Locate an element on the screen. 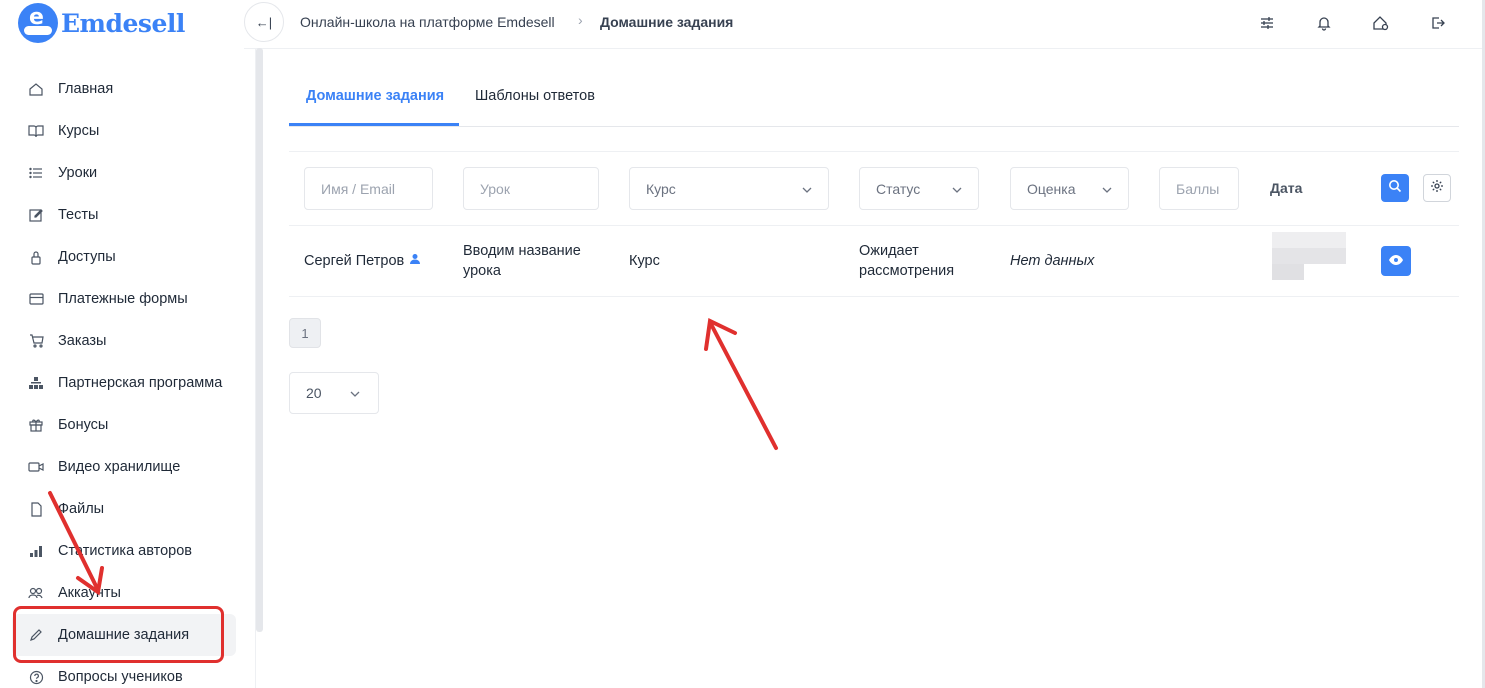  course-filter-select: Курс is located at coordinates (729, 188).